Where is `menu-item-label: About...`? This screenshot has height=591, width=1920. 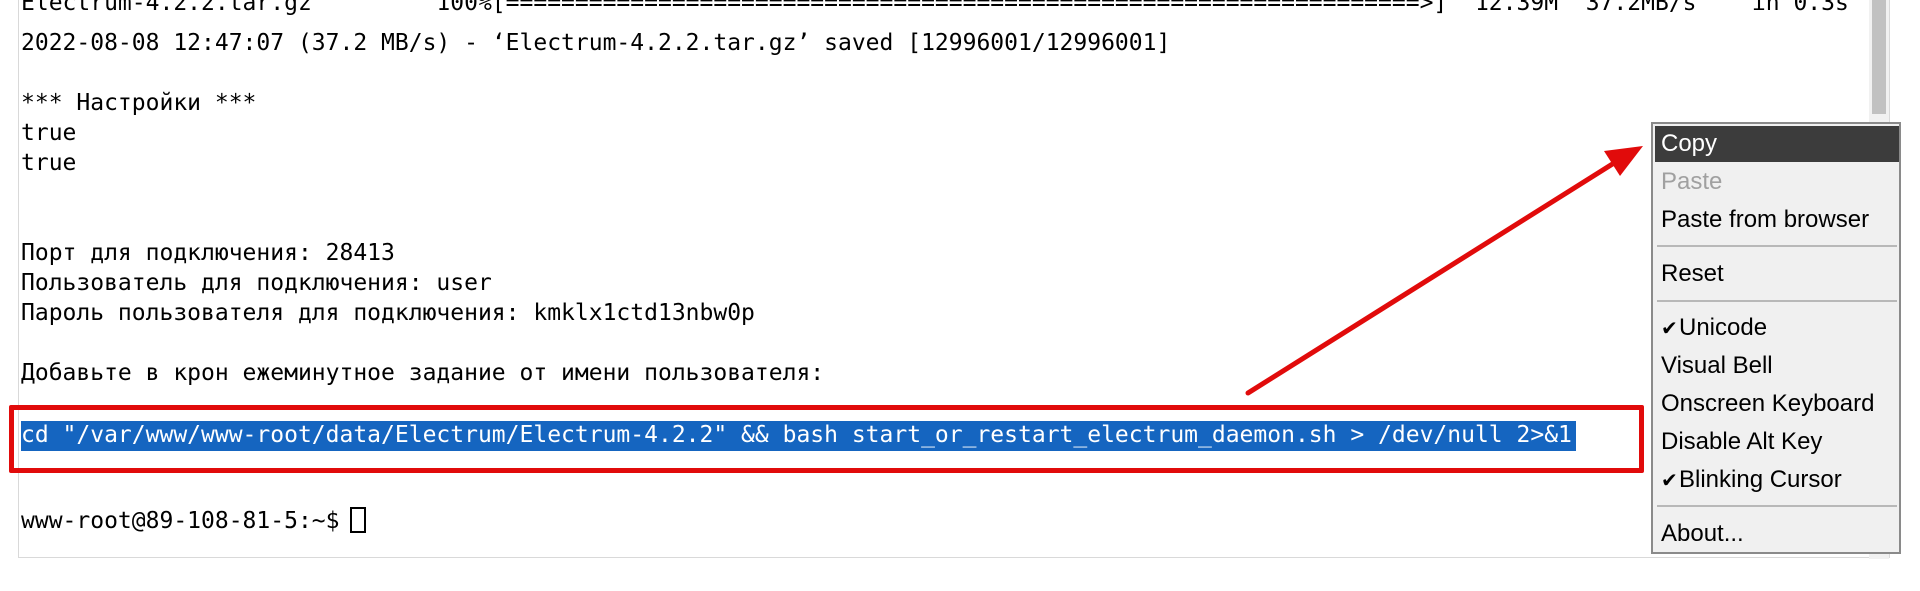
menu-item-label: About... is located at coordinates (1702, 533).